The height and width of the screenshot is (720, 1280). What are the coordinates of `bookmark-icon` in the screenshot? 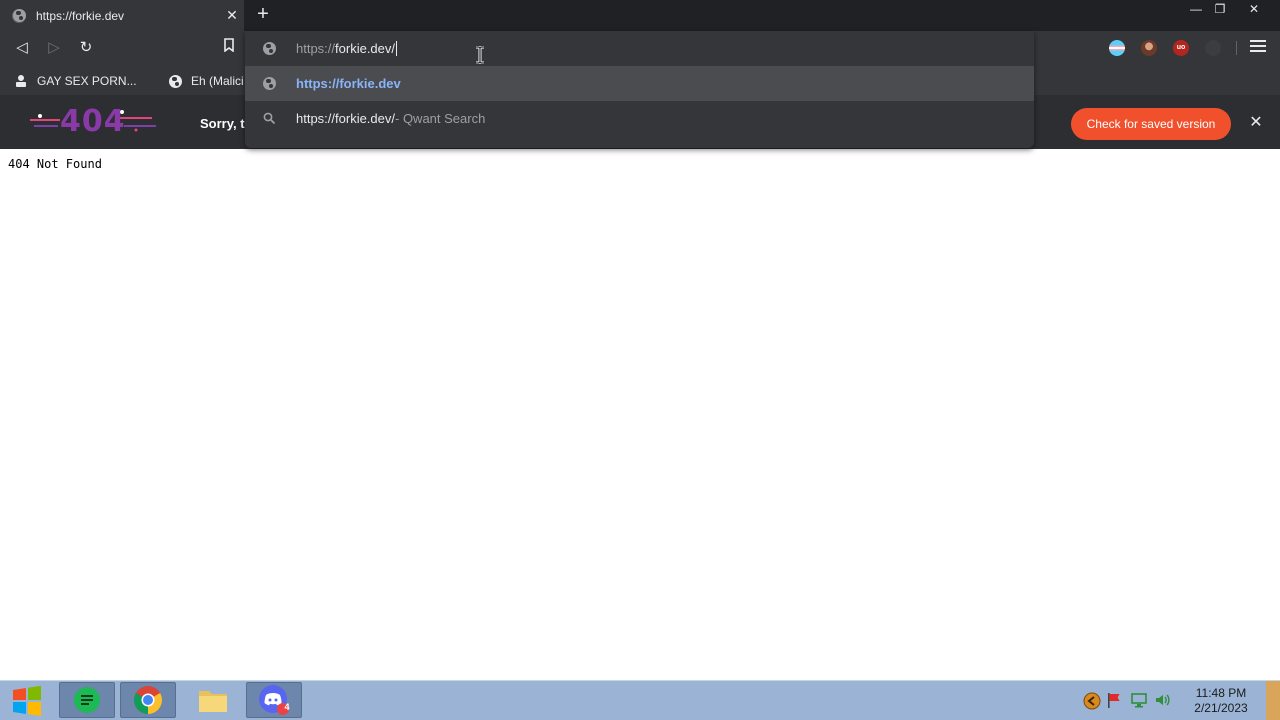 It's located at (229, 48).